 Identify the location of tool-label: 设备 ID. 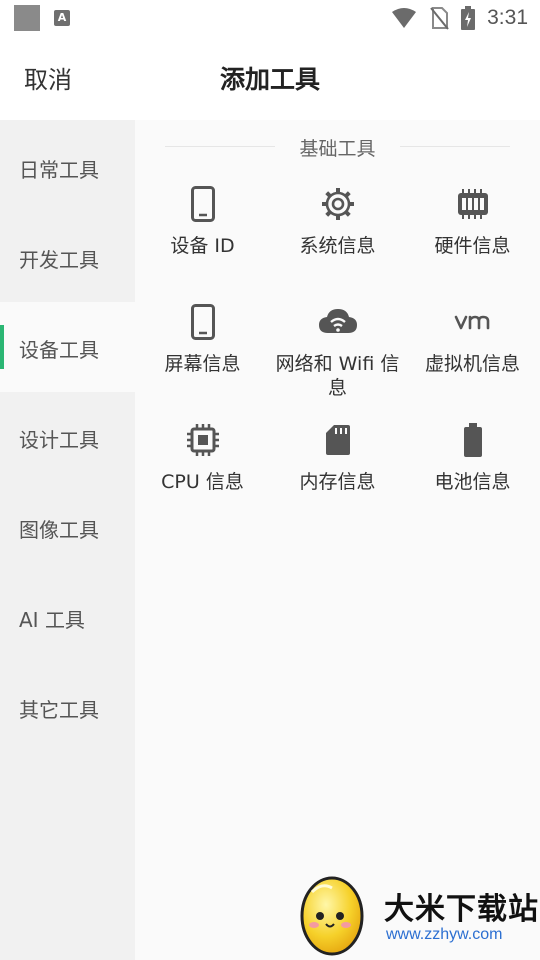
(202, 246).